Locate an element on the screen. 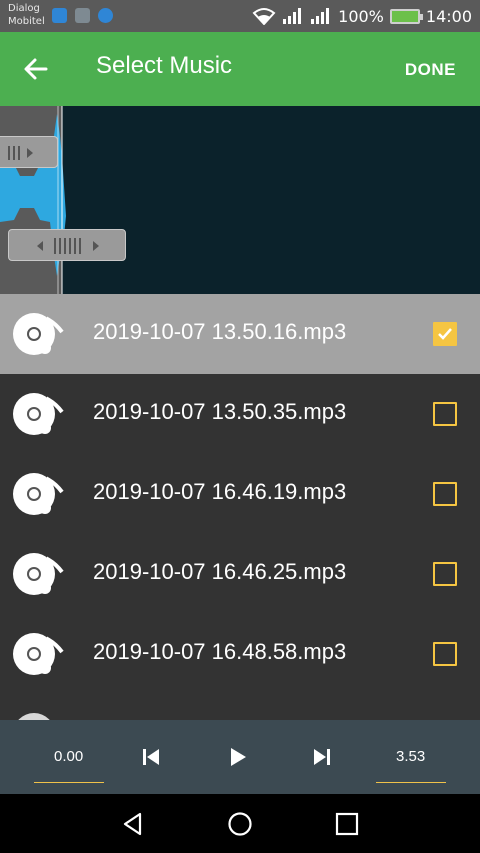 The width and height of the screenshot is (480, 853). gallery-notification-icon is located at coordinates (82, 15).